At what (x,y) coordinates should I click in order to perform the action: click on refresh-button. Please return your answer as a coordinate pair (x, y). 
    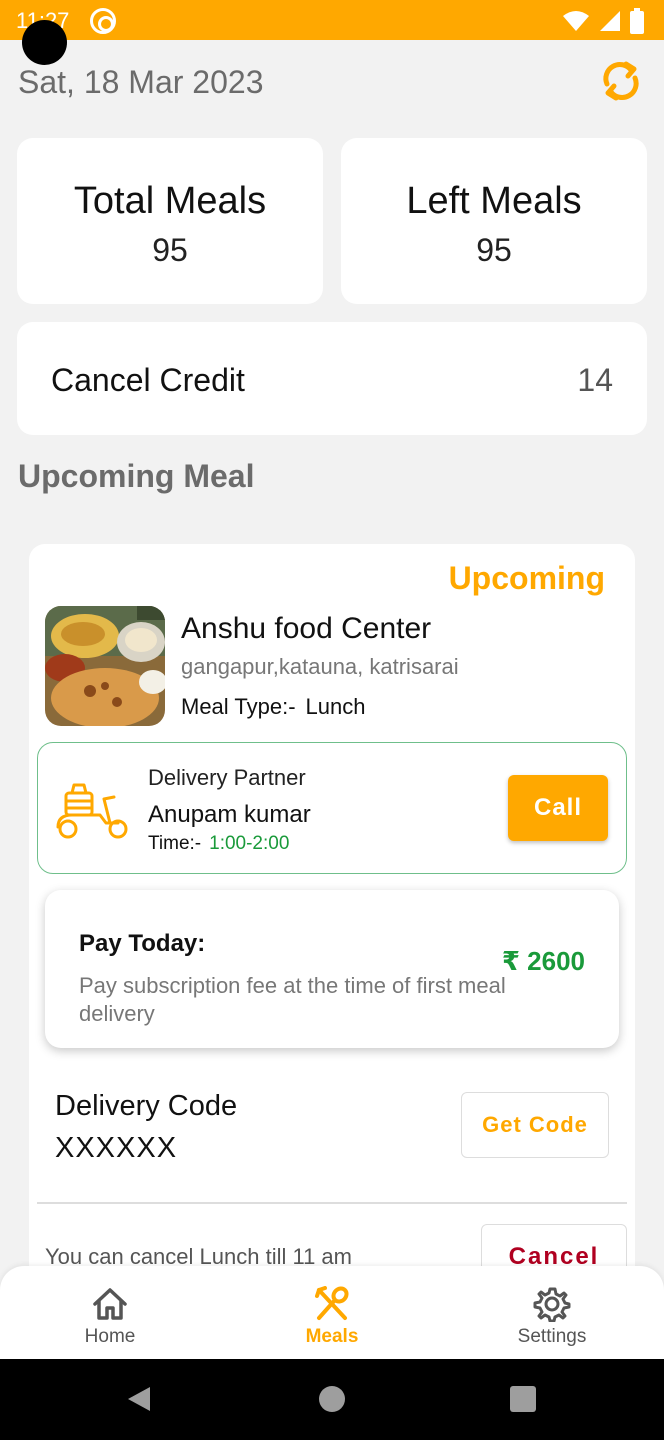
    Looking at the image, I should click on (621, 81).